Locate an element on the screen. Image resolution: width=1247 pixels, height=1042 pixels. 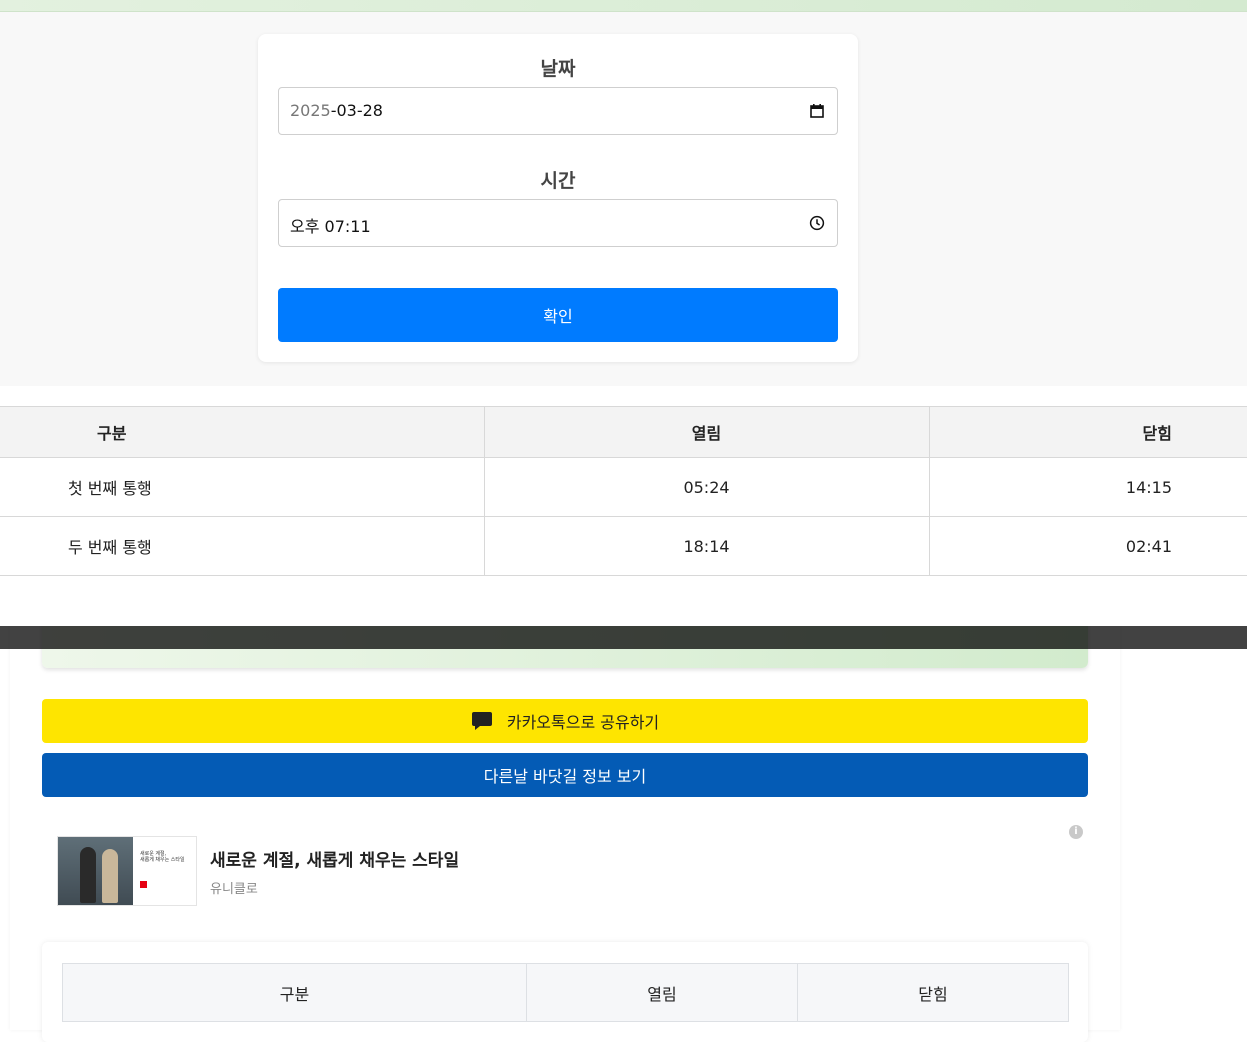
modal-header-strip is located at coordinates (623, 6).